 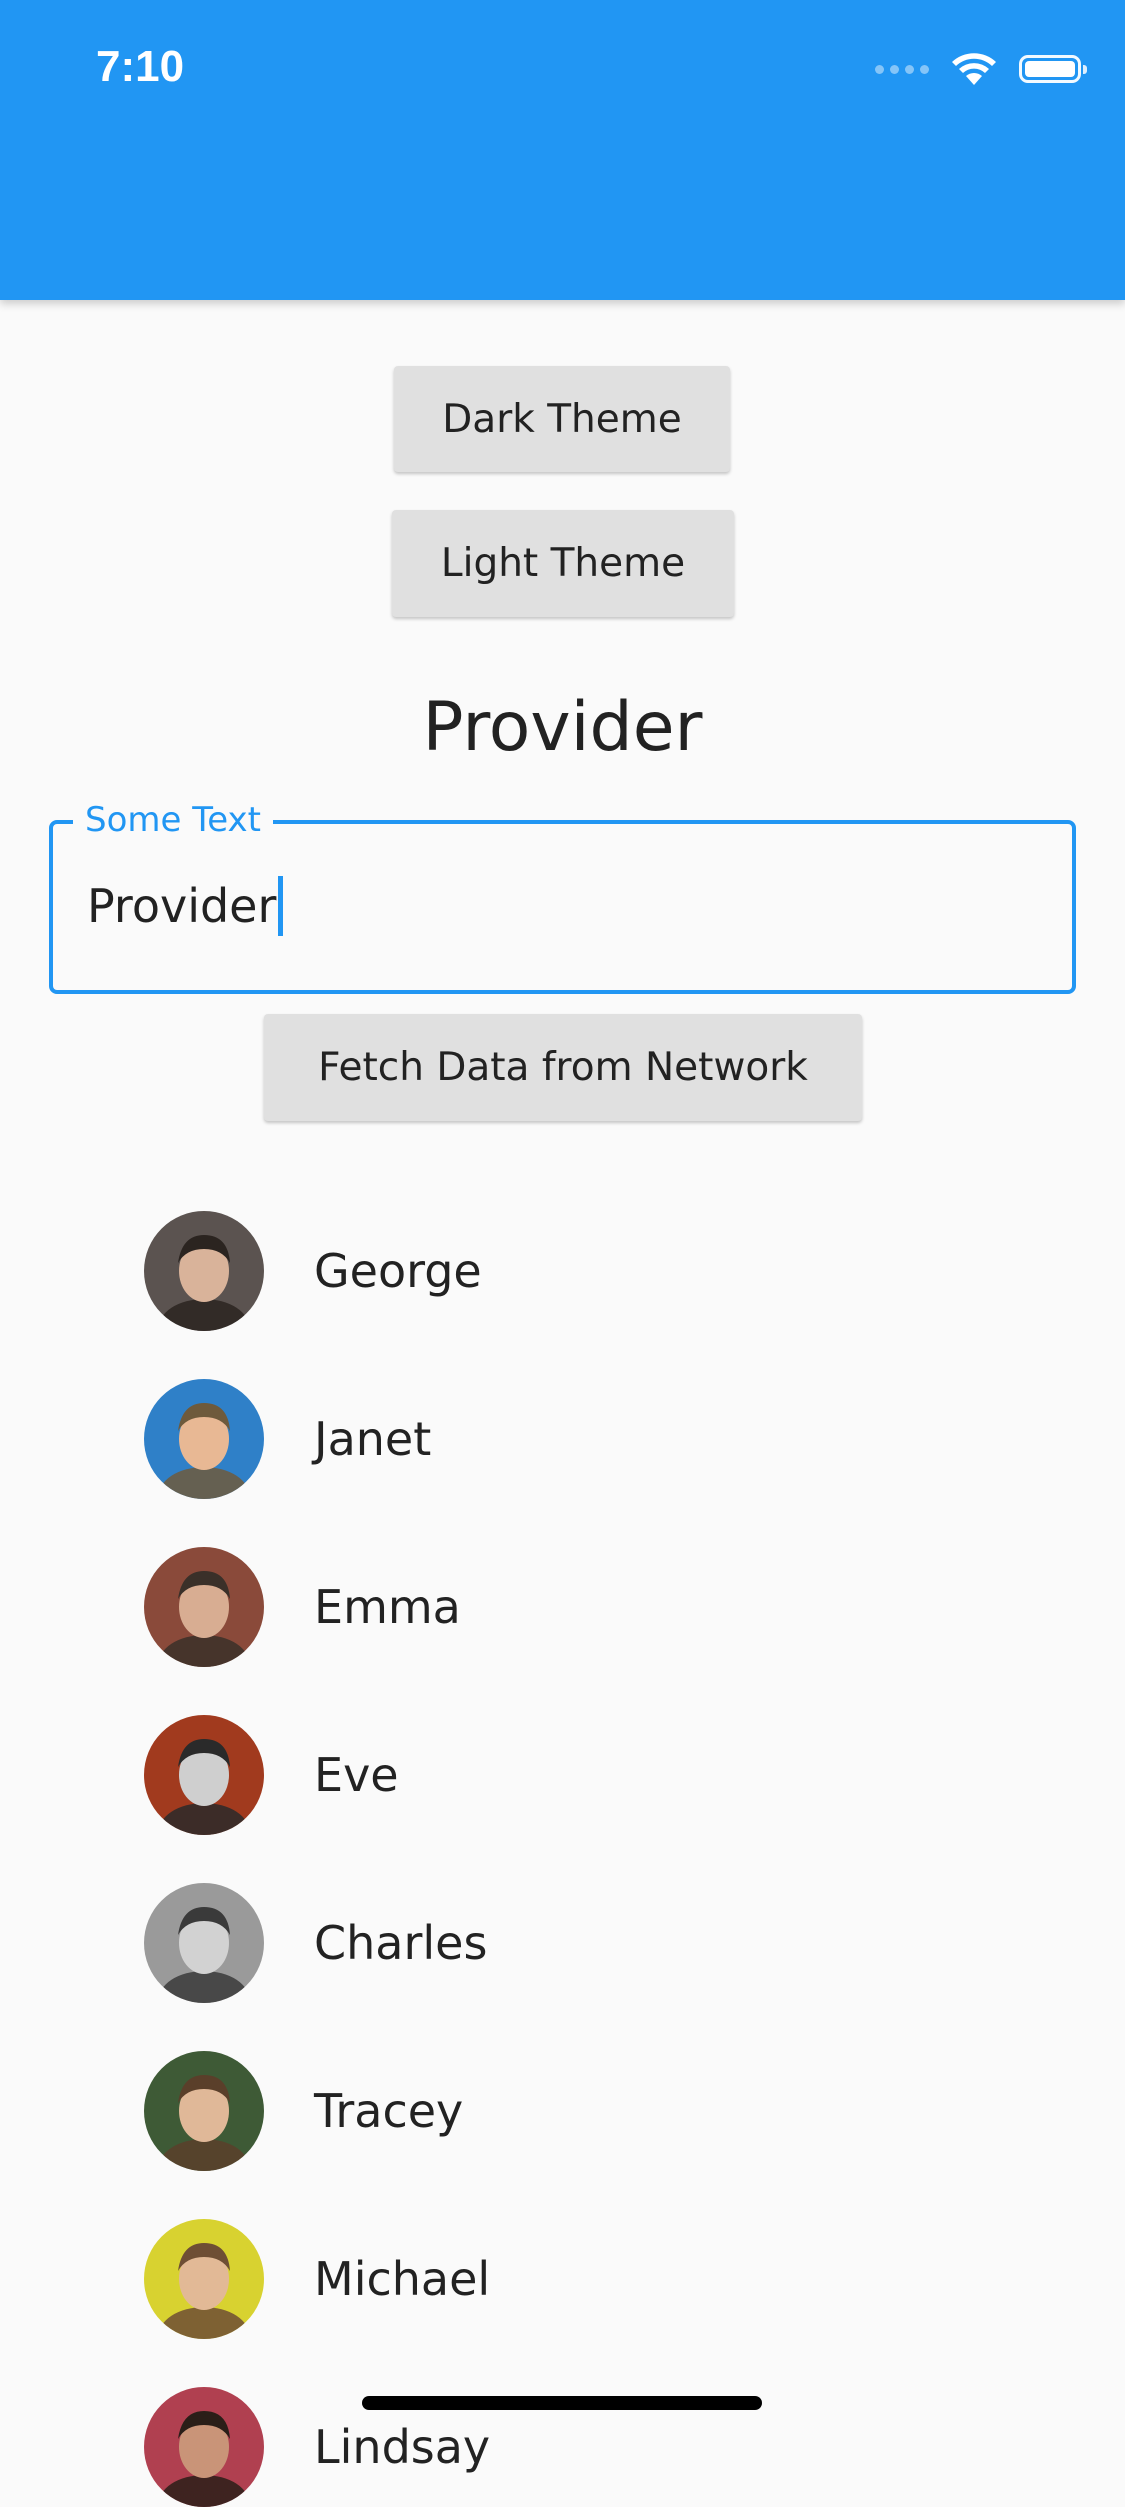 What do you see at coordinates (373, 1439) in the screenshot?
I see `user-name: Janet` at bounding box center [373, 1439].